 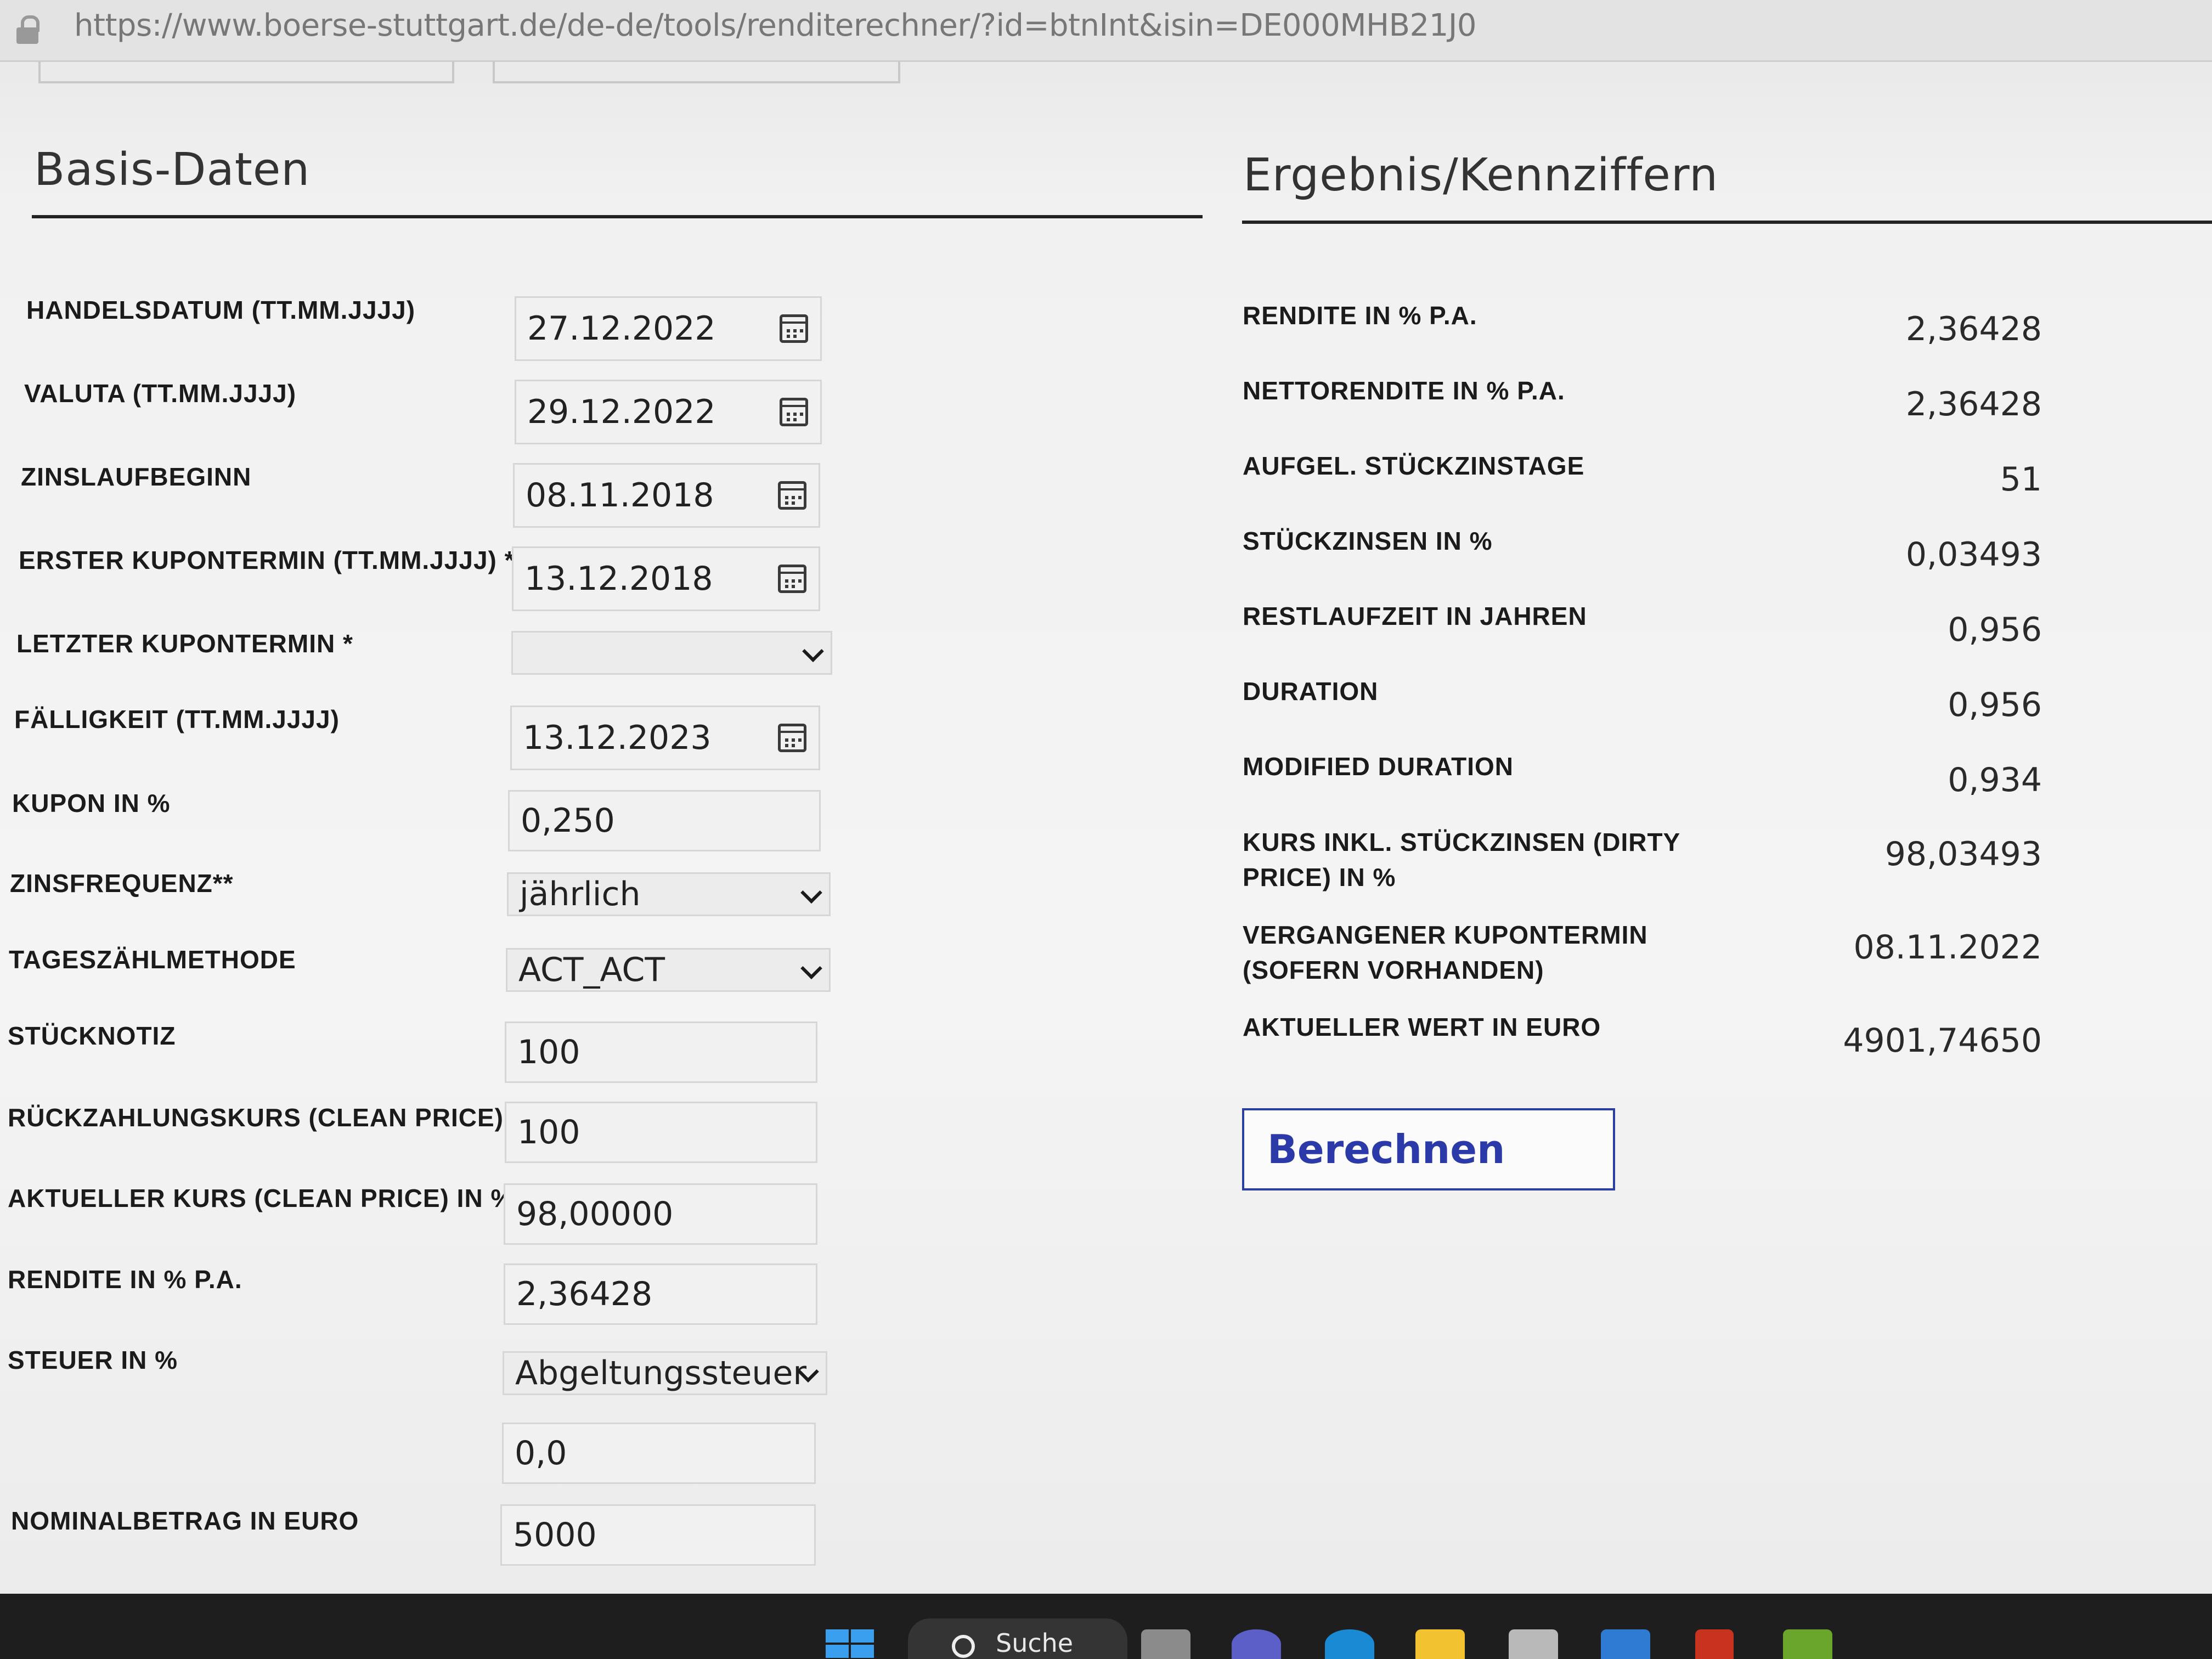 I want to click on label-erster-kupontermin: ERSTER KUPONTERMIN (TT.MM.JJJJ) *, so click(x=267, y=560).